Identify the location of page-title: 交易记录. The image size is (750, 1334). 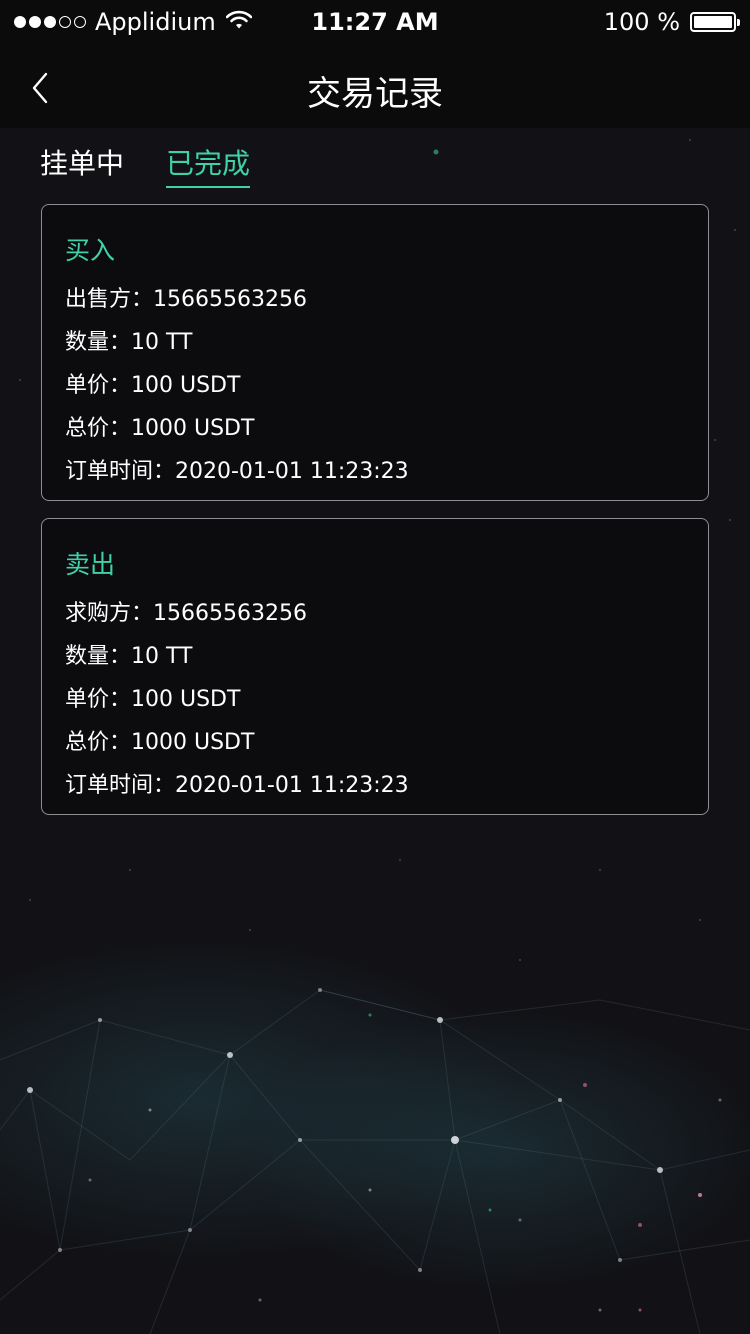
(375, 94).